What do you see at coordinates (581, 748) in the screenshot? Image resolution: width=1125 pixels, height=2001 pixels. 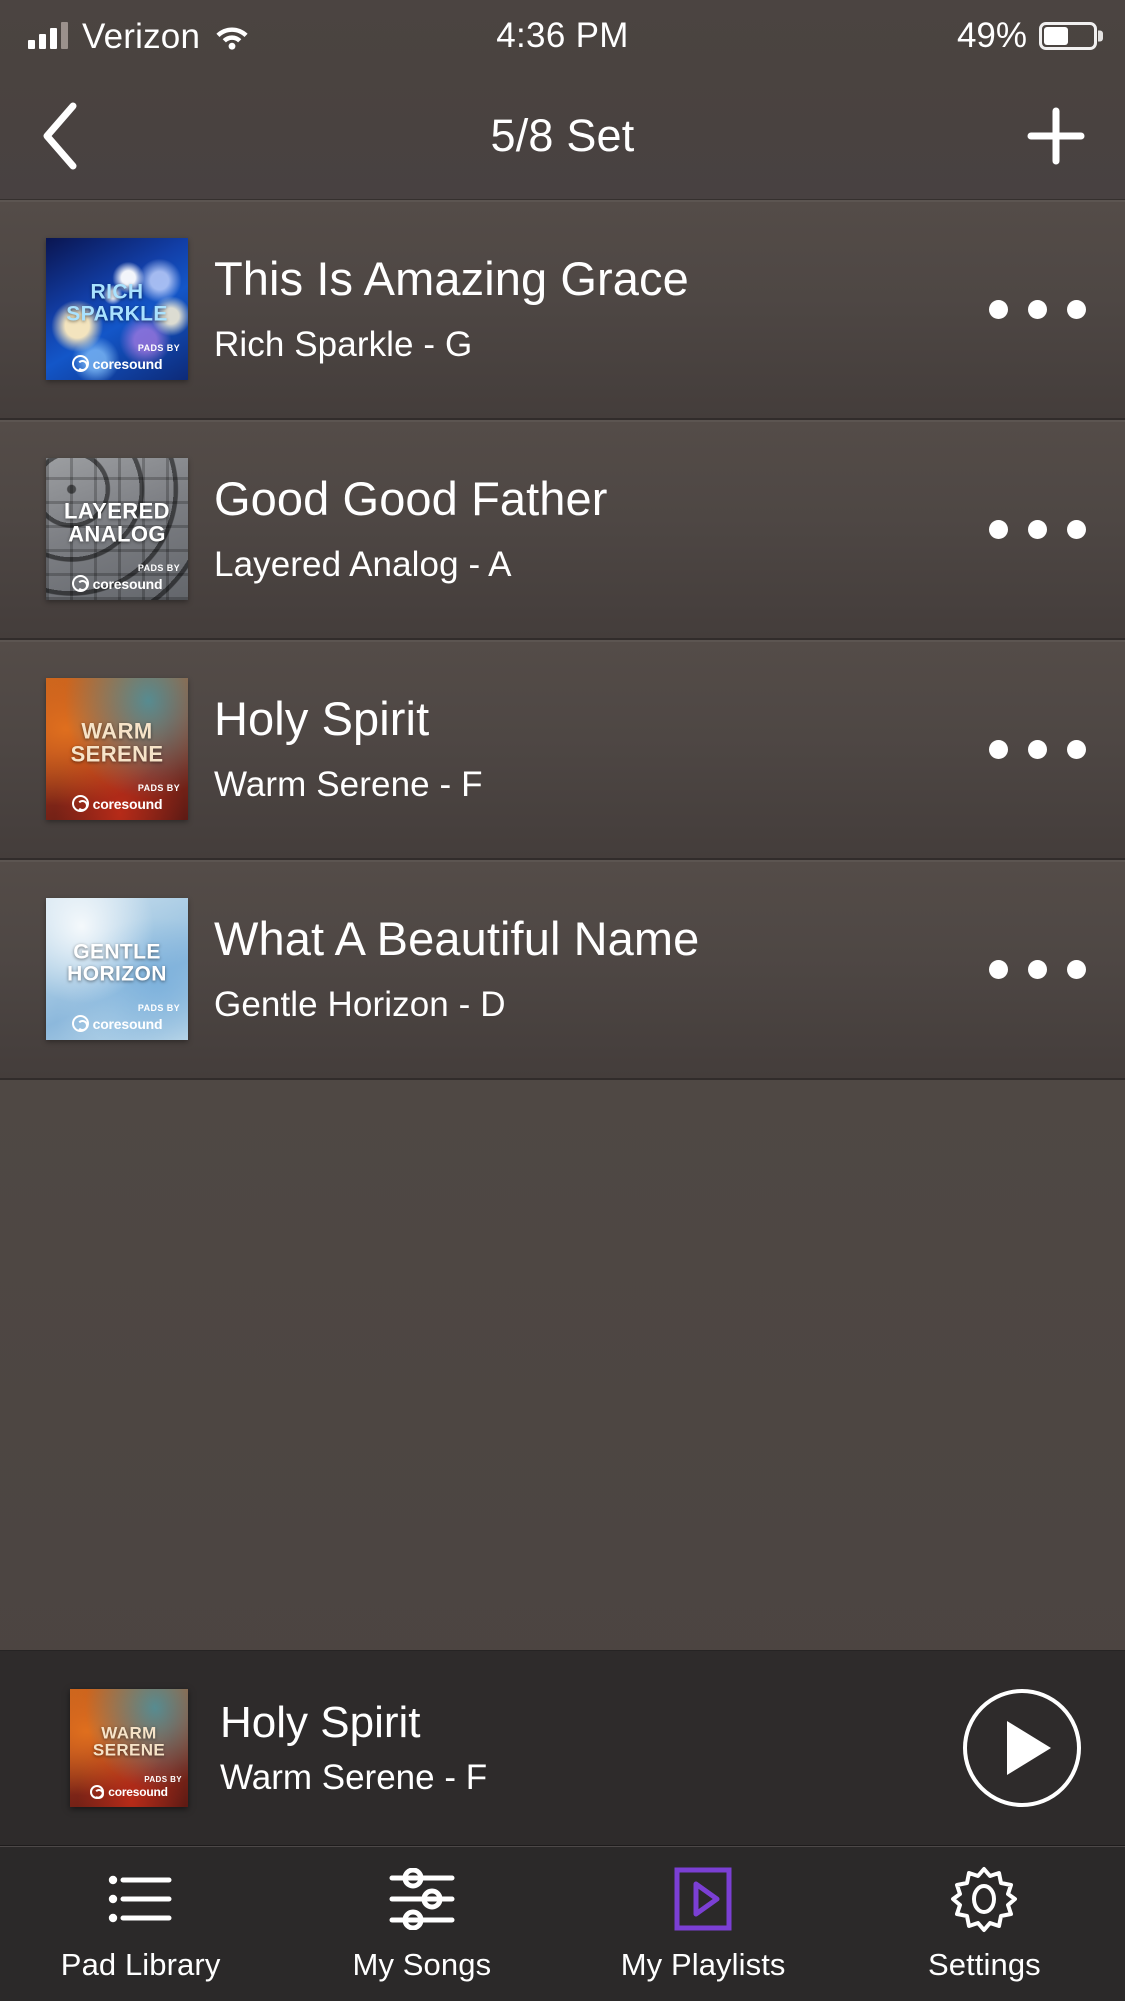 I see `song-text: Holy Spirit Warm Serene - F` at bounding box center [581, 748].